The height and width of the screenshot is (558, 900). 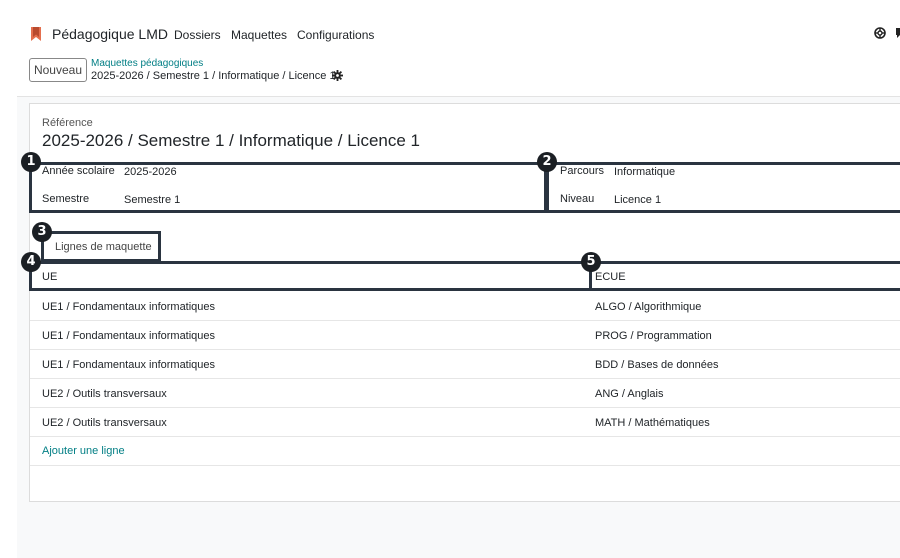 What do you see at coordinates (591, 262) in the screenshot?
I see `annotation-marker-5: 5` at bounding box center [591, 262].